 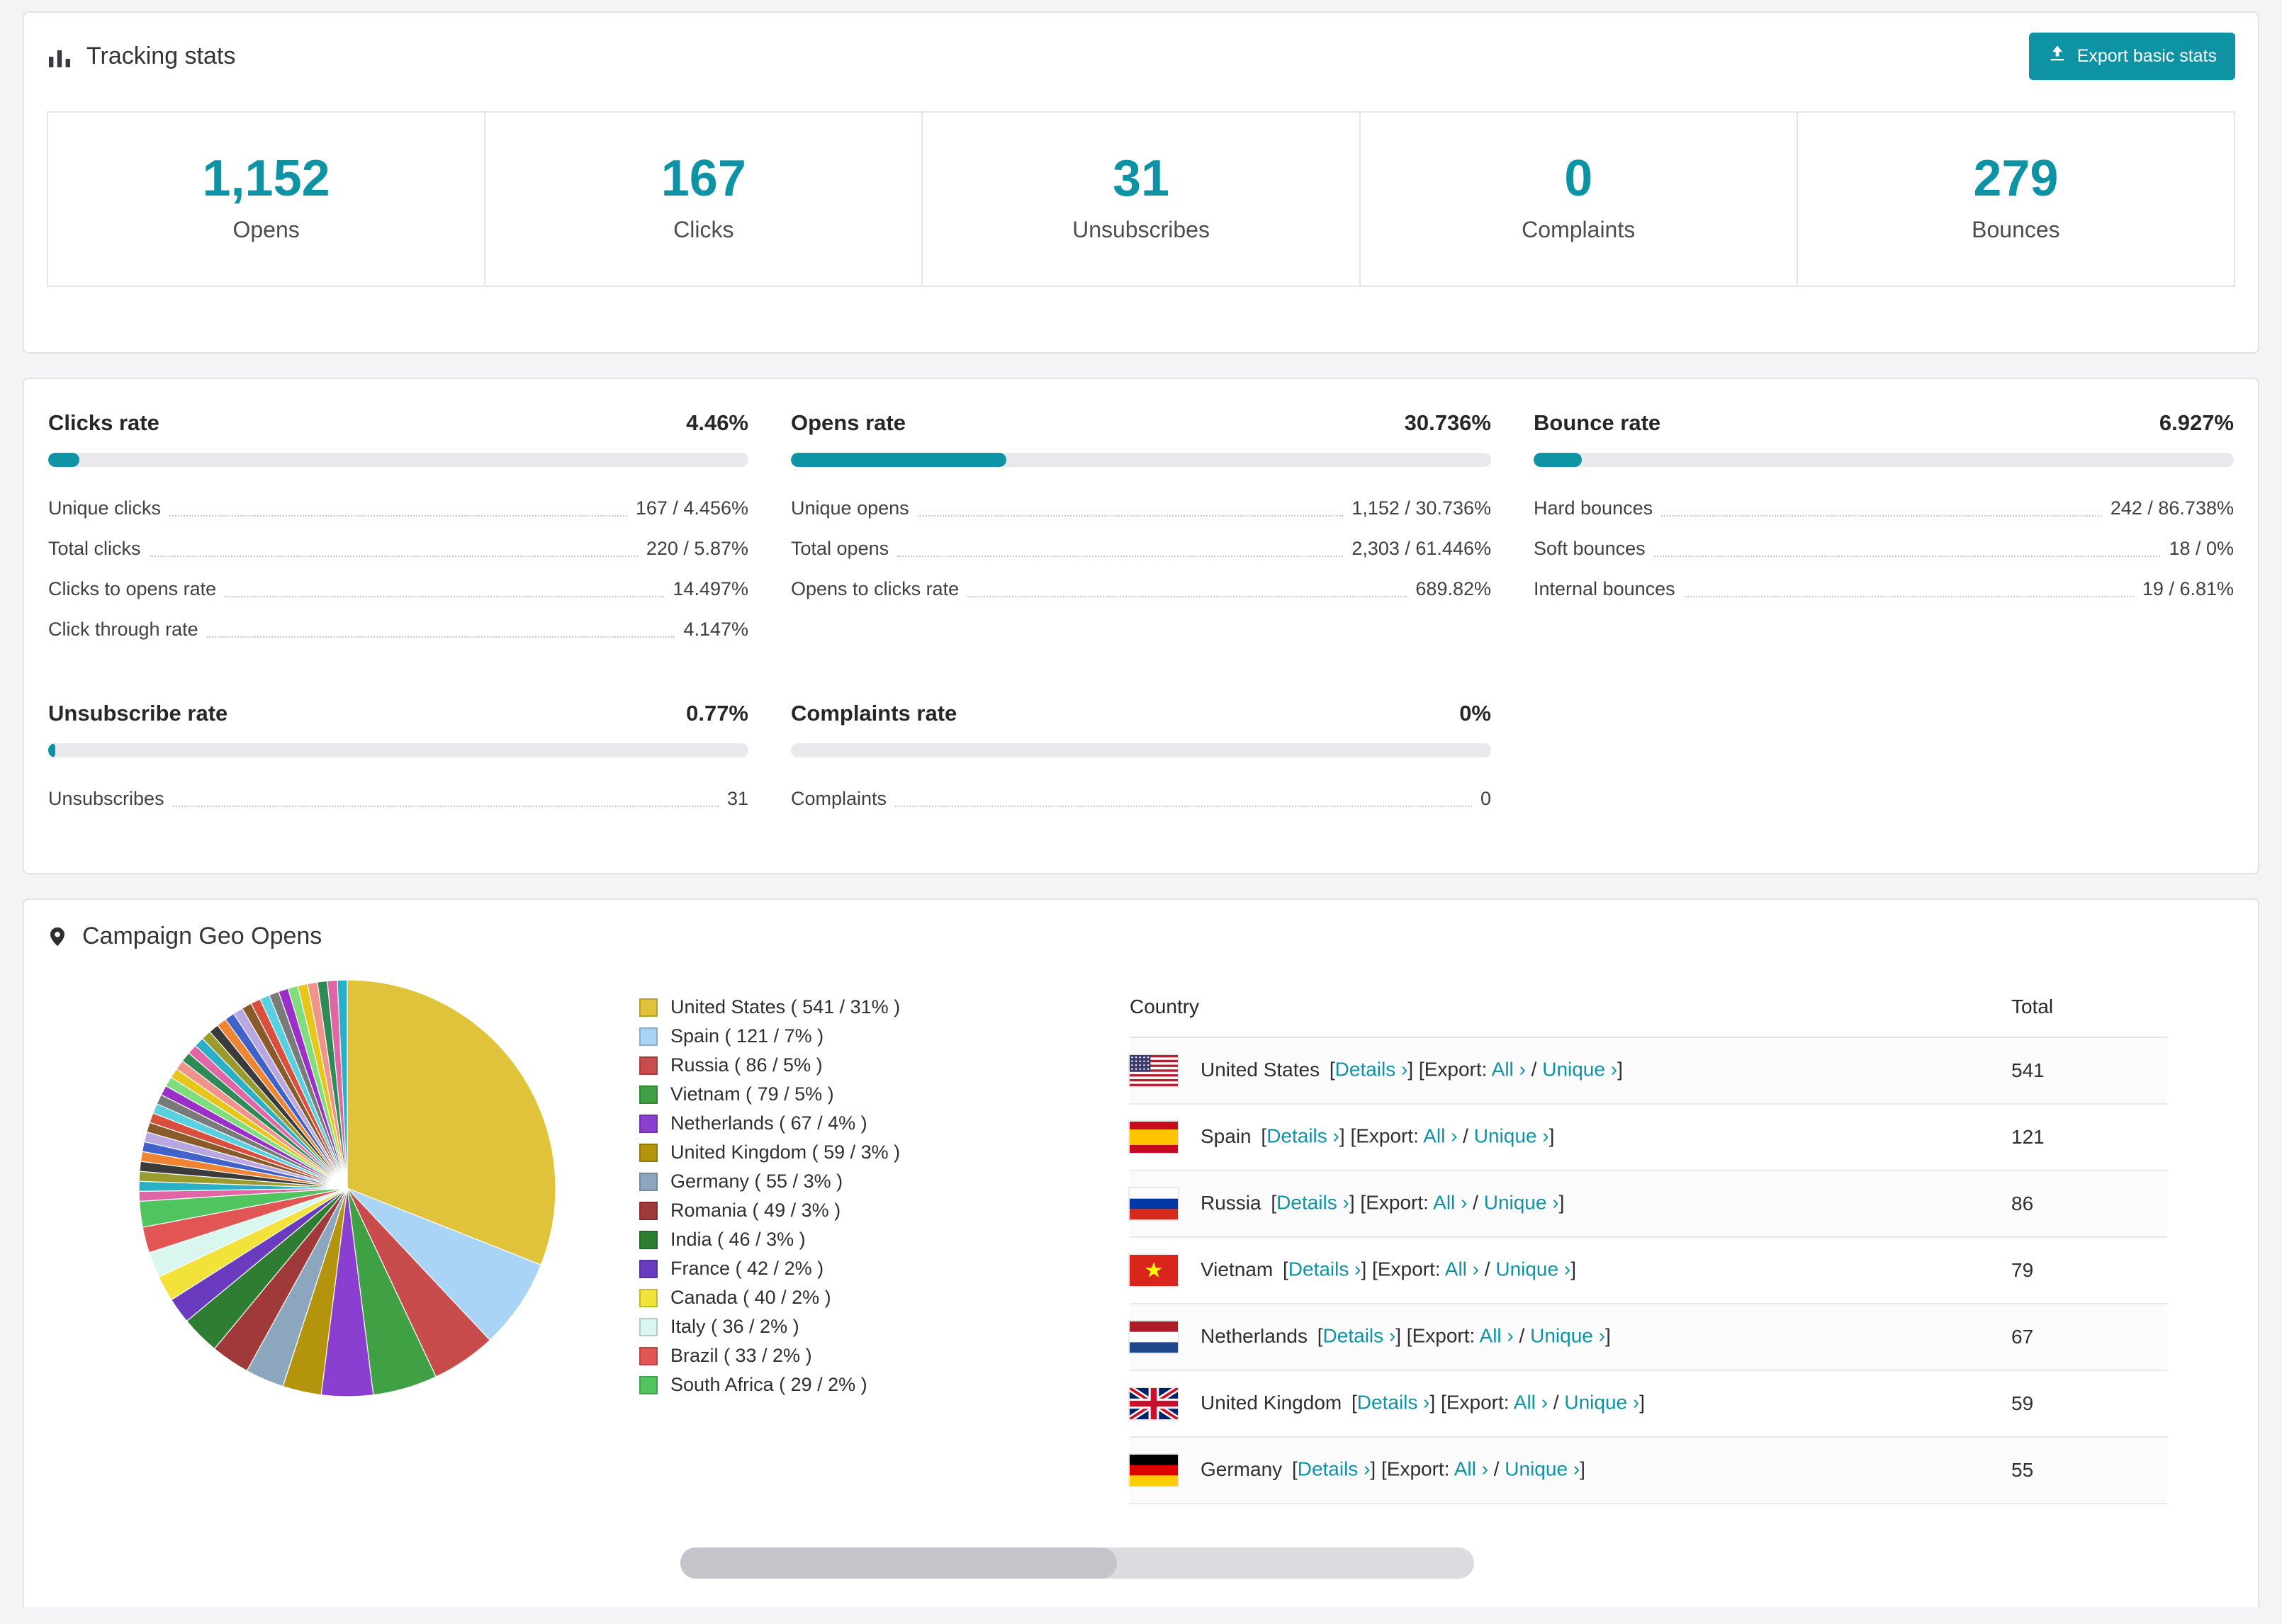 I want to click on legend-label: France ( 42 / 2% ), so click(x=747, y=1269).